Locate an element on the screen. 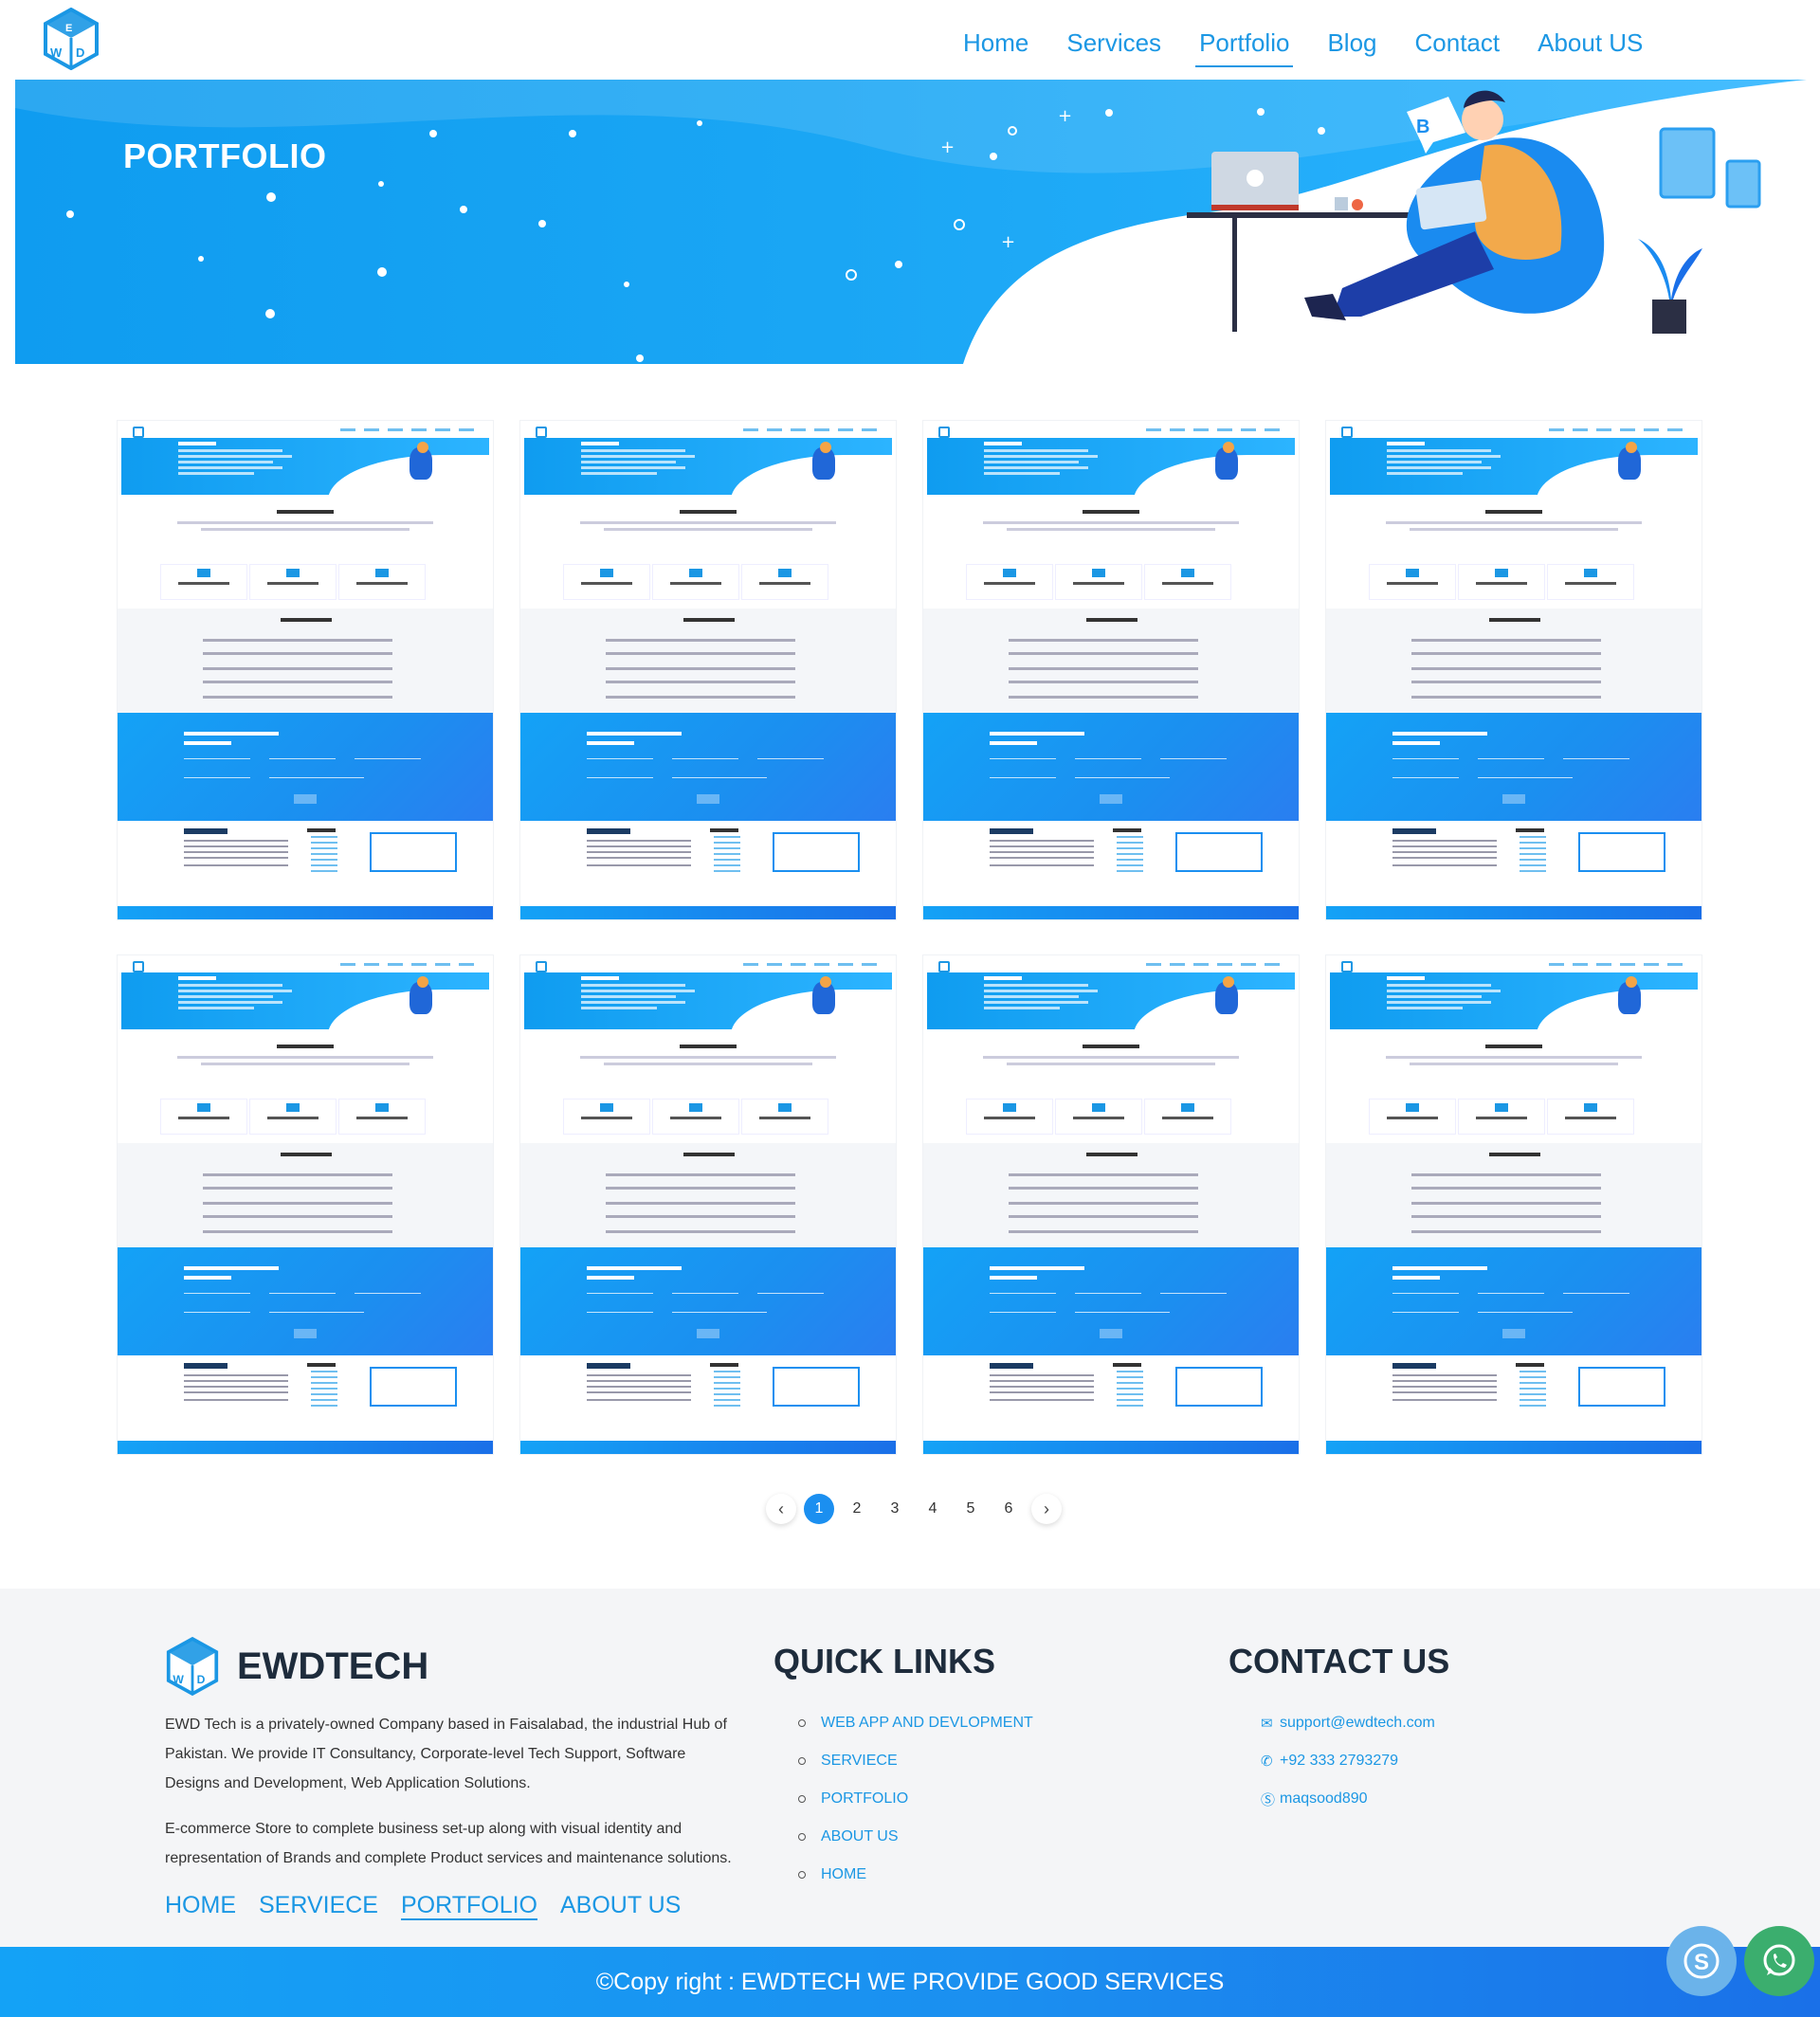 Image resolution: width=1820 pixels, height=2017 pixels. whatsapp-icon is located at coordinates (1779, 1960).